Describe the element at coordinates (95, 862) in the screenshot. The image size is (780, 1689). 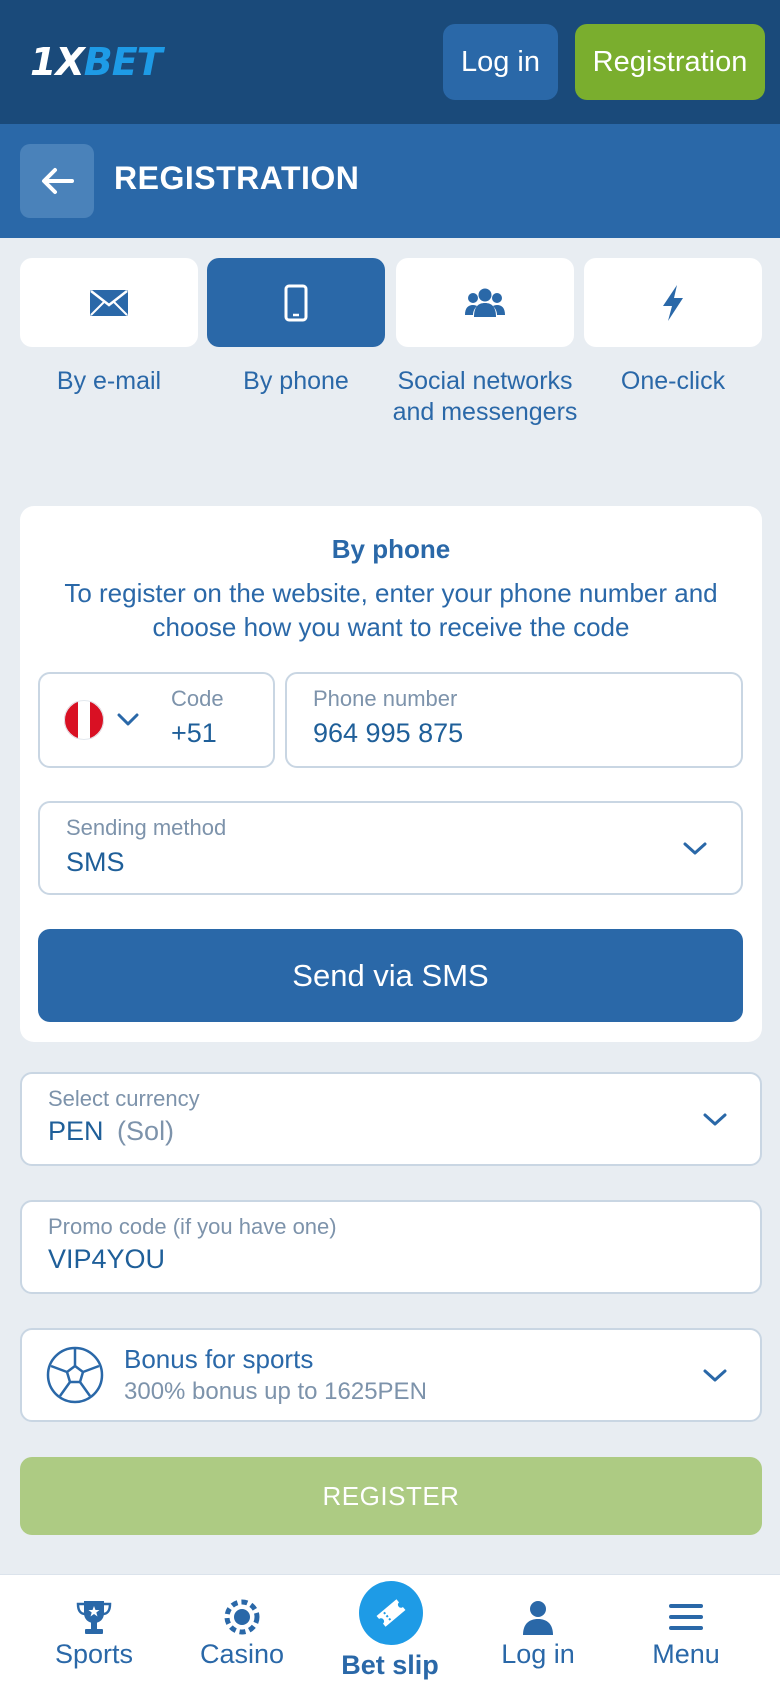
I see `sending-method-value: SMS` at that location.